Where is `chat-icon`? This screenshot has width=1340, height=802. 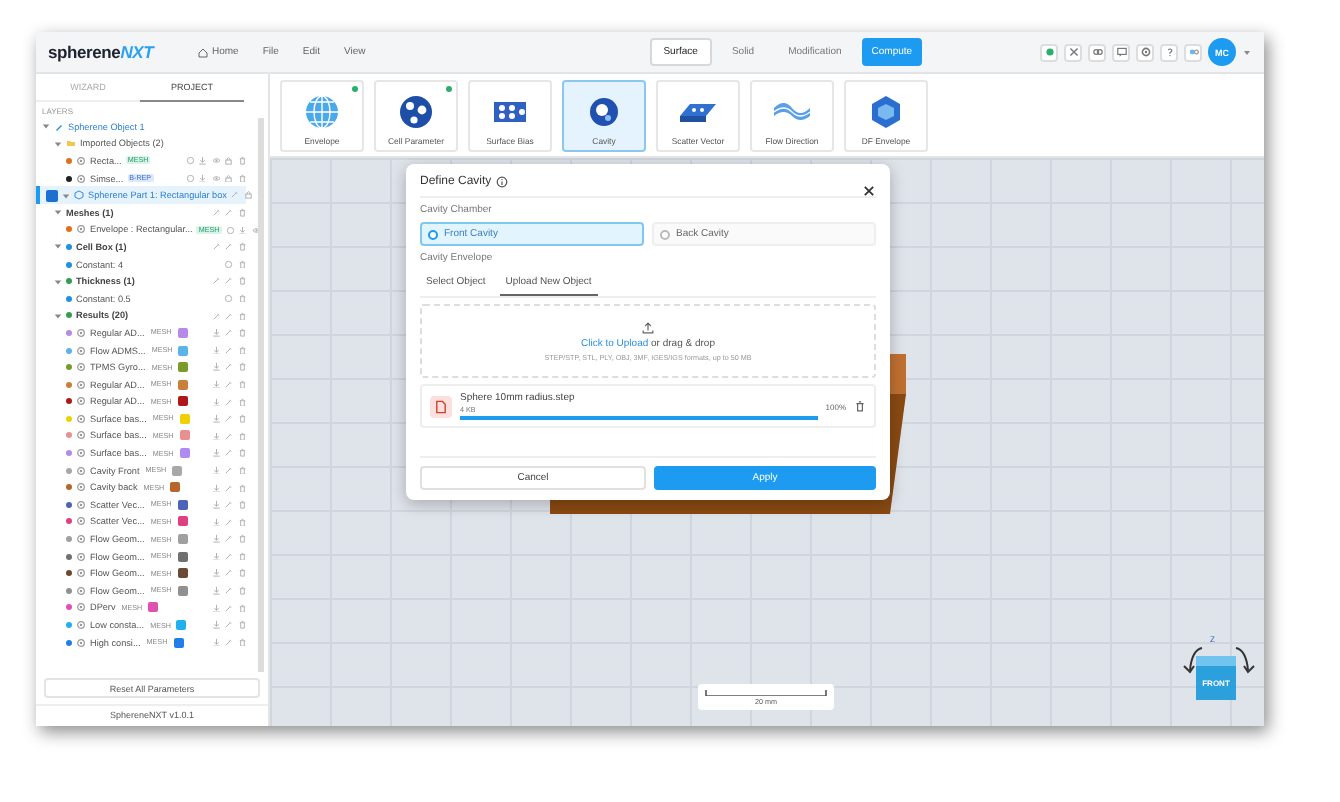 chat-icon is located at coordinates (1121, 52).